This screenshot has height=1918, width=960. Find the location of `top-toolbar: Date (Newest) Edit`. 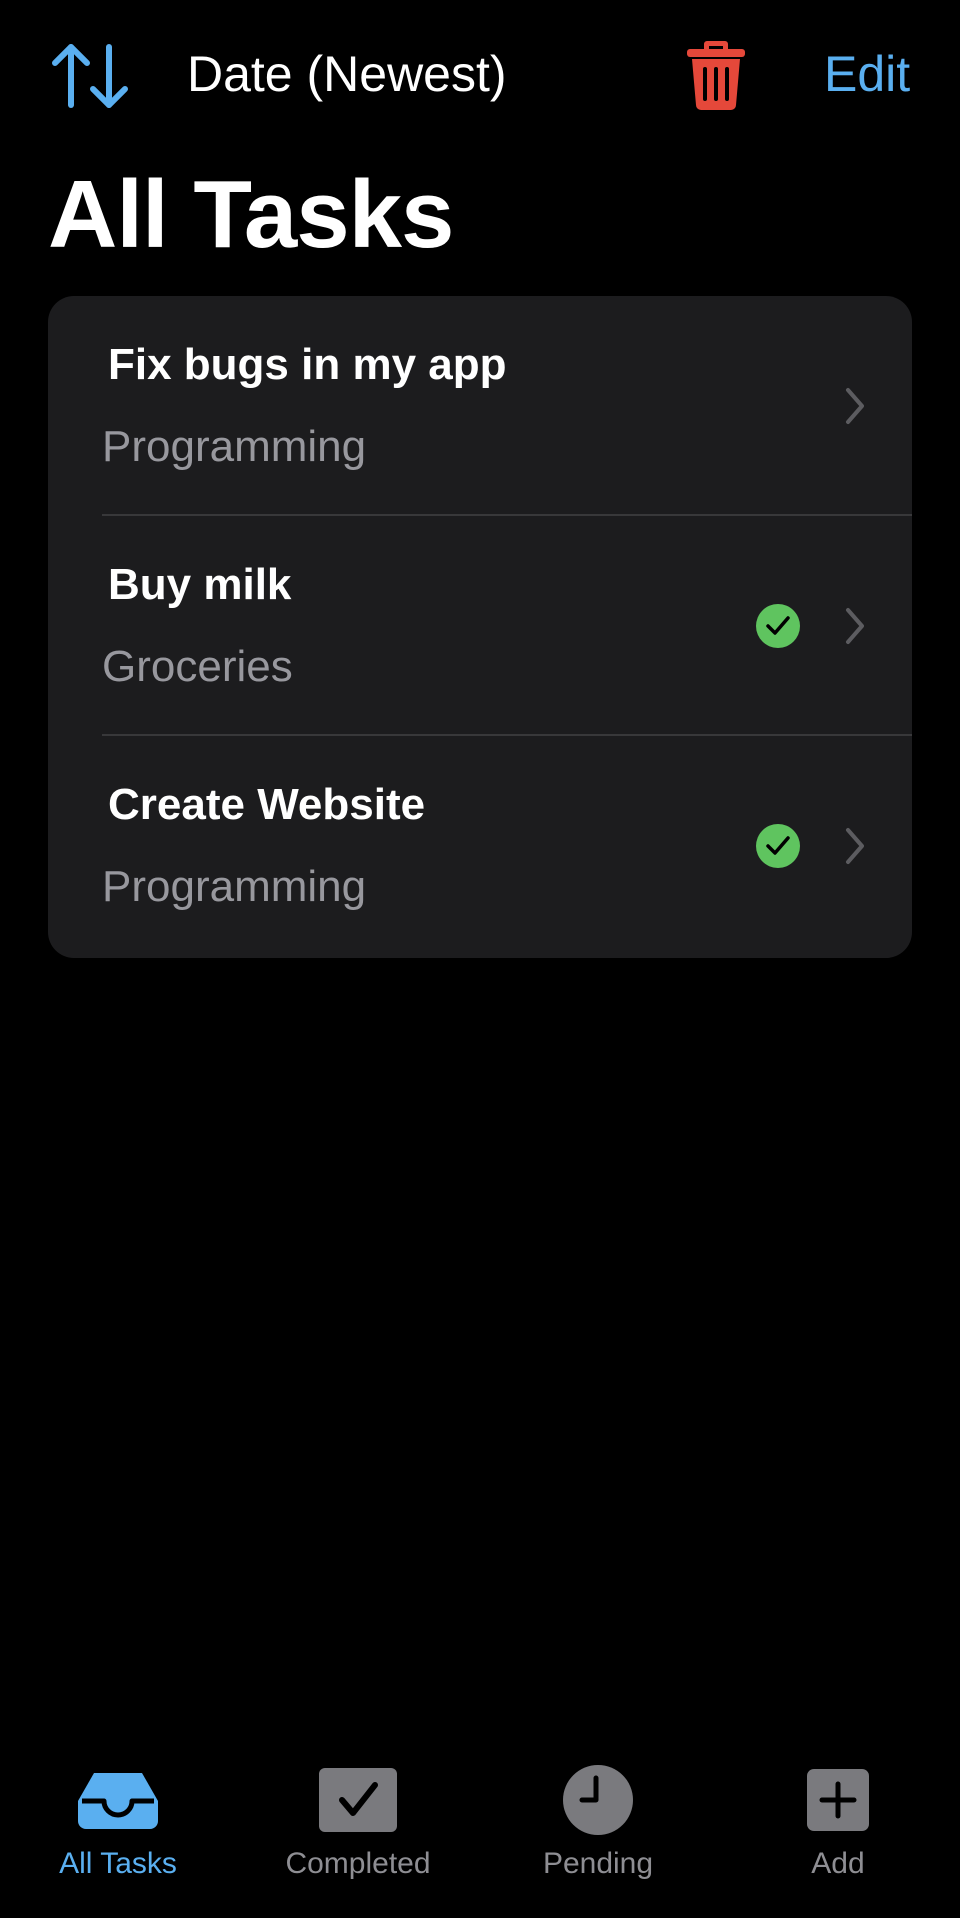

top-toolbar: Date (Newest) Edit is located at coordinates (480, 75).